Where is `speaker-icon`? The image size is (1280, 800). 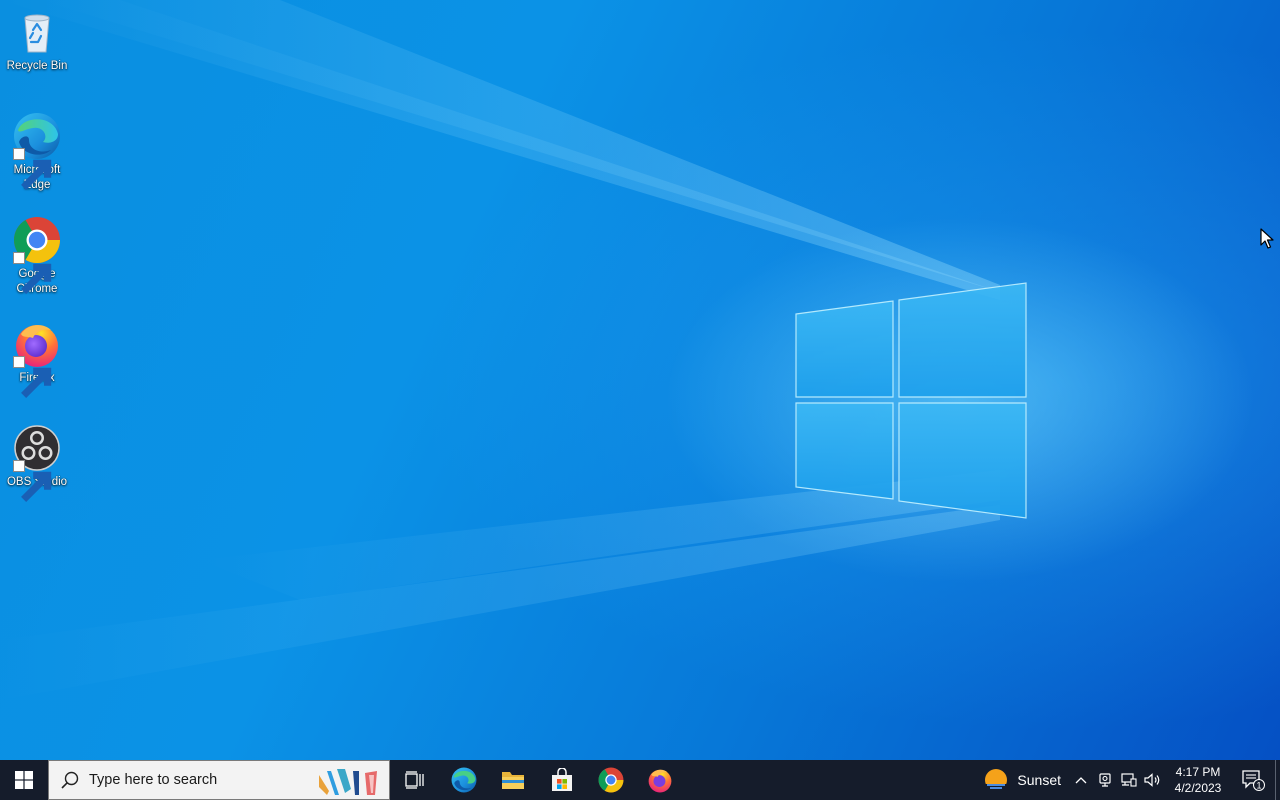 speaker-icon is located at coordinates (1152, 780).